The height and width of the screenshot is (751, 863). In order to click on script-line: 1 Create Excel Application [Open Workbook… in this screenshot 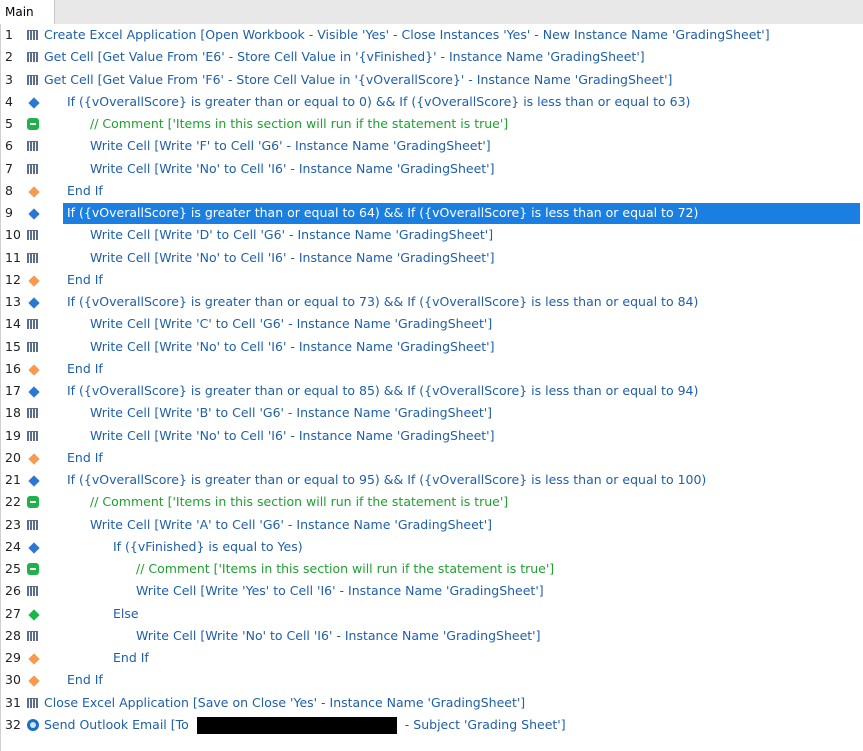, I will do `click(432, 35)`.